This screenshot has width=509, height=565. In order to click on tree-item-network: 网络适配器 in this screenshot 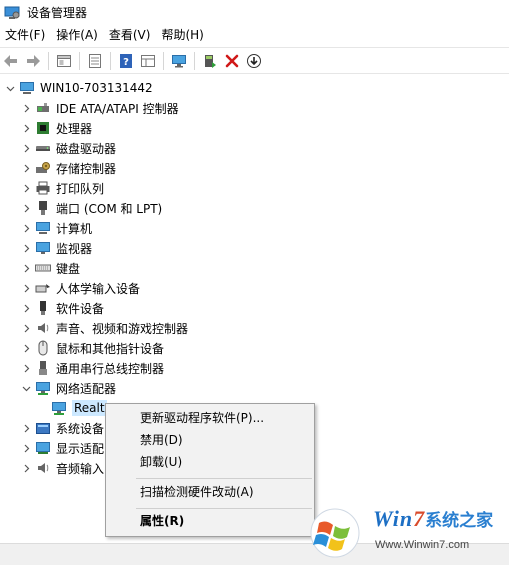, I will do `click(68, 388)`.